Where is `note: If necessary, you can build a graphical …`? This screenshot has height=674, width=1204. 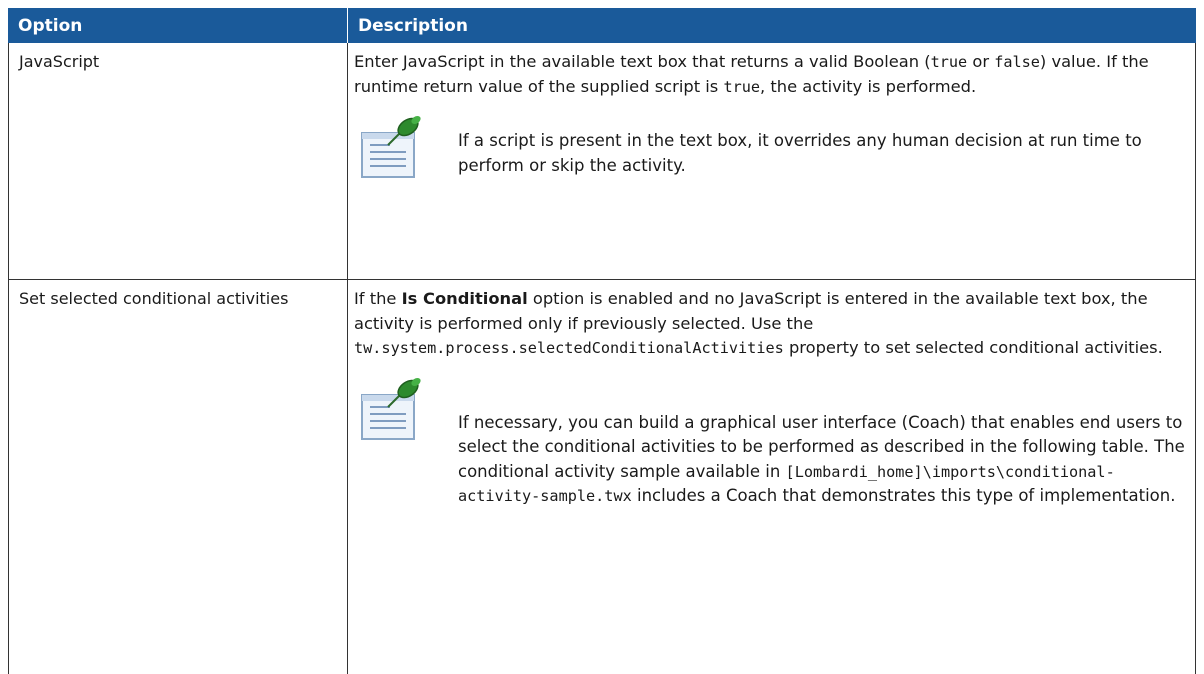
note: If necessary, you can build a graphical … is located at coordinates (771, 443).